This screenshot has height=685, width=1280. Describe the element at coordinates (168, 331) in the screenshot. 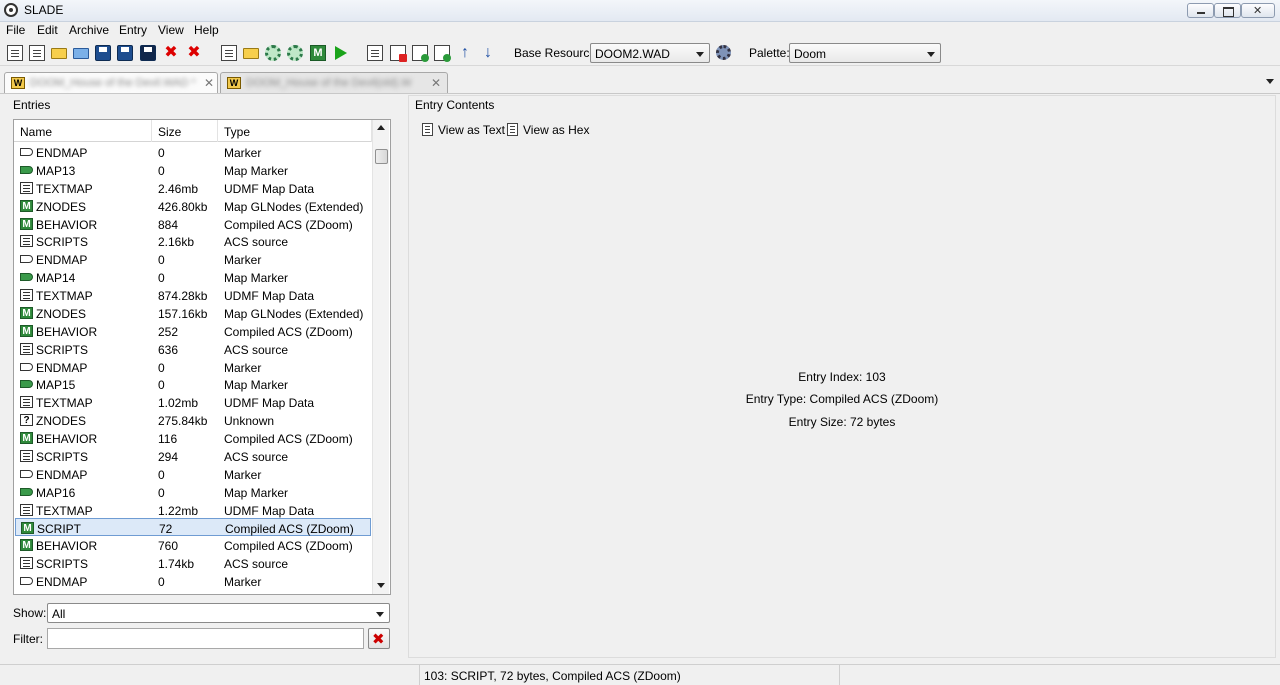

I see `cell-size: 252` at that location.